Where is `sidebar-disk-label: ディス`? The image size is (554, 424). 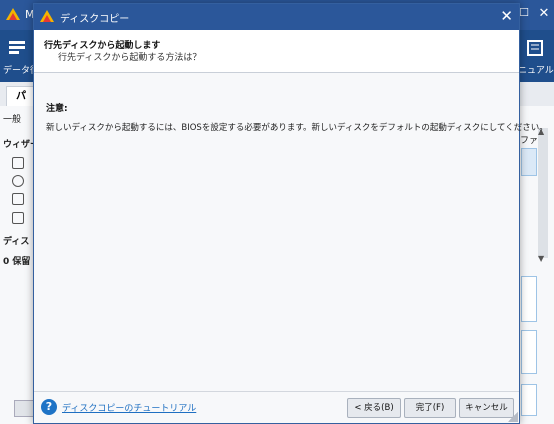
sidebar-disk-label: ディス is located at coordinates (16, 242).